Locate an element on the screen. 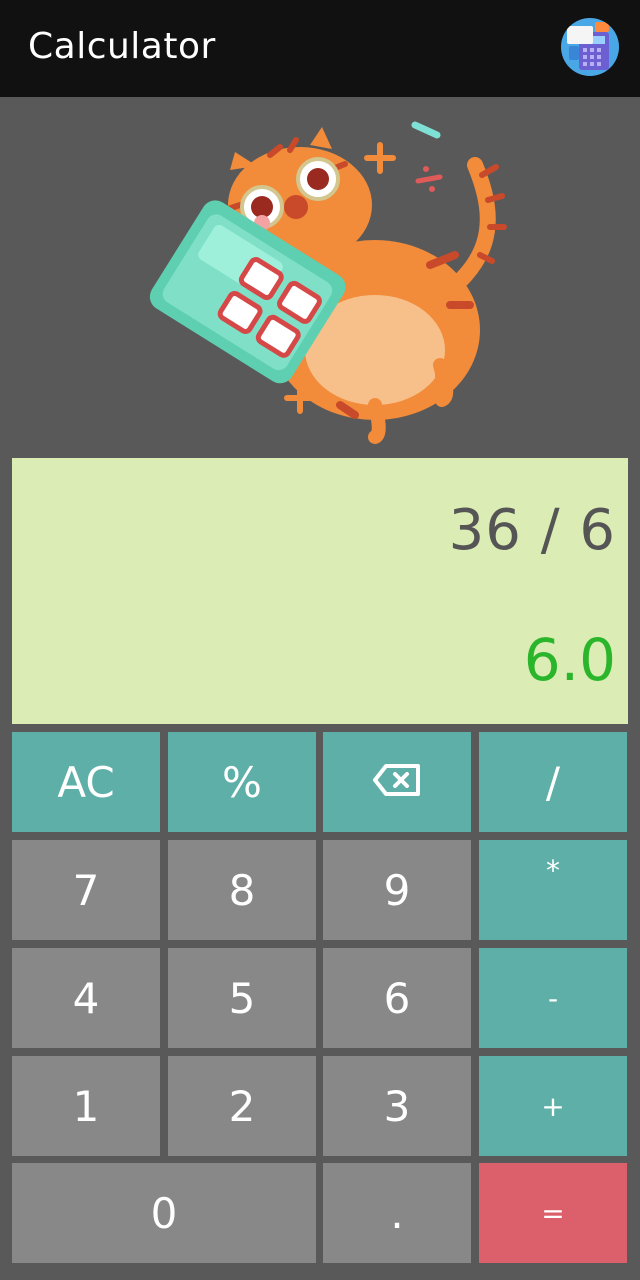  backspace-icon is located at coordinates (397, 782).